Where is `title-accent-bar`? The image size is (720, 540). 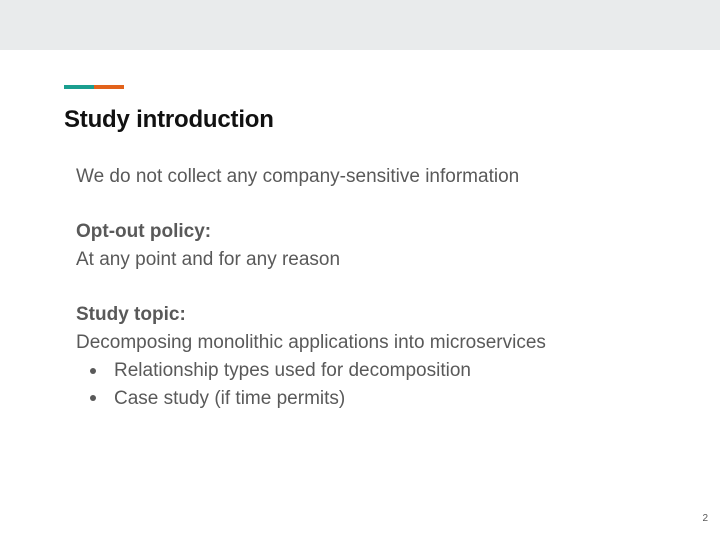 title-accent-bar is located at coordinates (94, 87).